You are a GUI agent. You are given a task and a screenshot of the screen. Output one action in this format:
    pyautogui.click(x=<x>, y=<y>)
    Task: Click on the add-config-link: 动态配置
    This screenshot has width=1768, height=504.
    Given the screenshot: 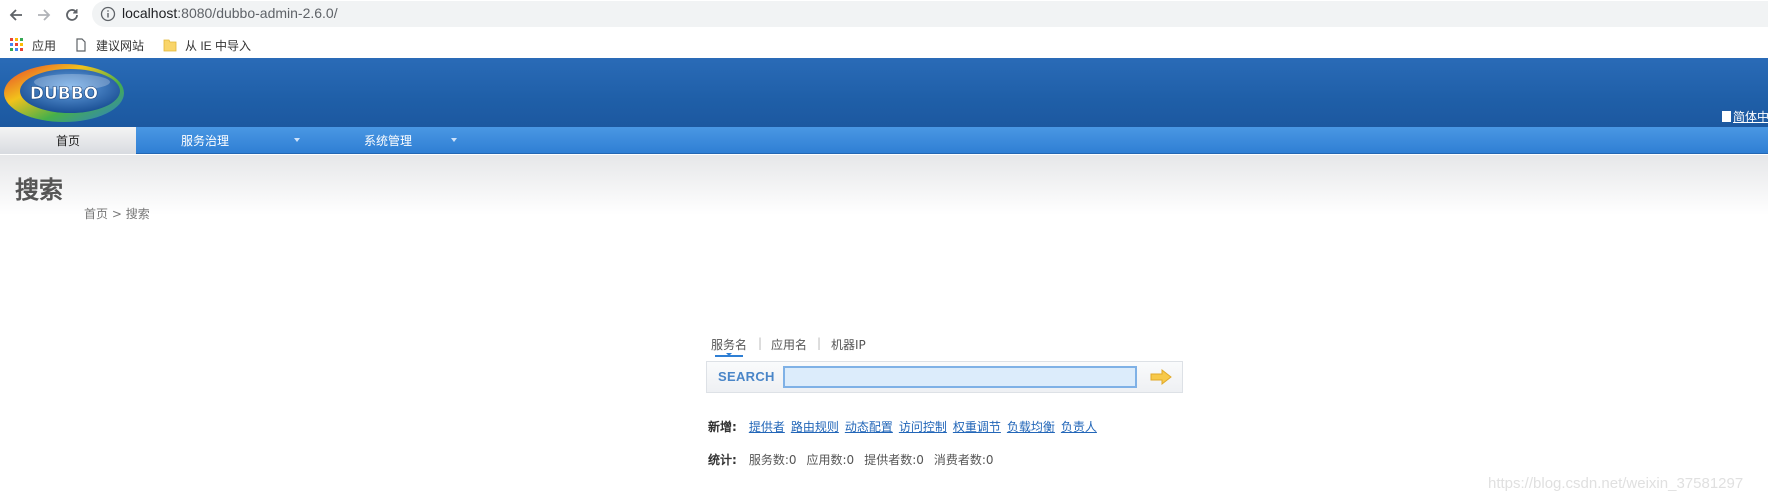 What is the action you would take?
    pyautogui.click(x=869, y=427)
    